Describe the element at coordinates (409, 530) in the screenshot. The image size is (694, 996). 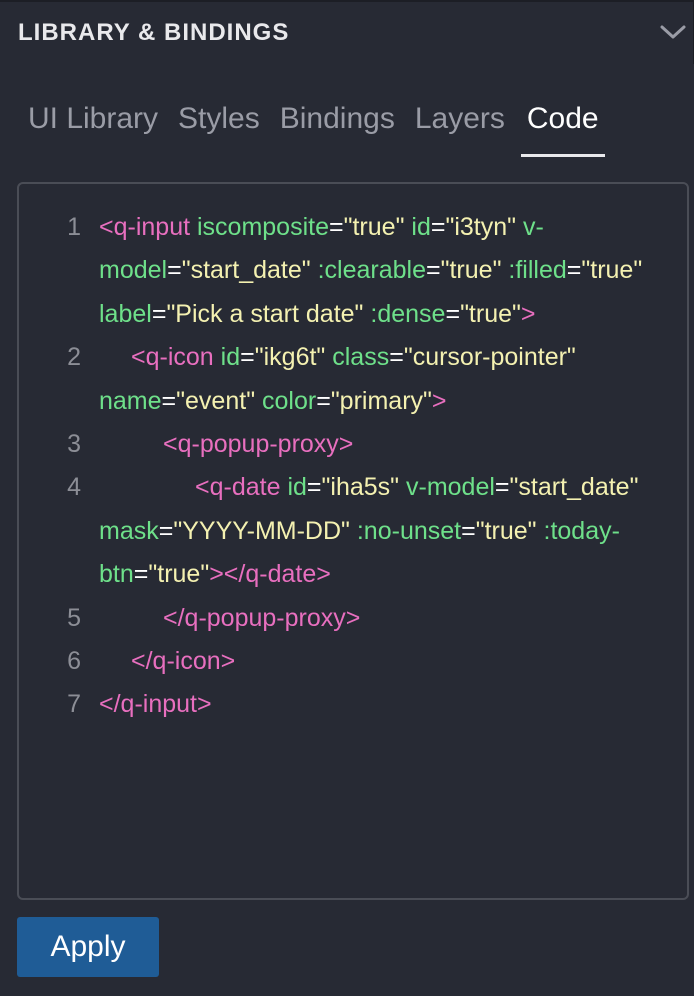
I see `code-token-attr: :no-unset` at that location.